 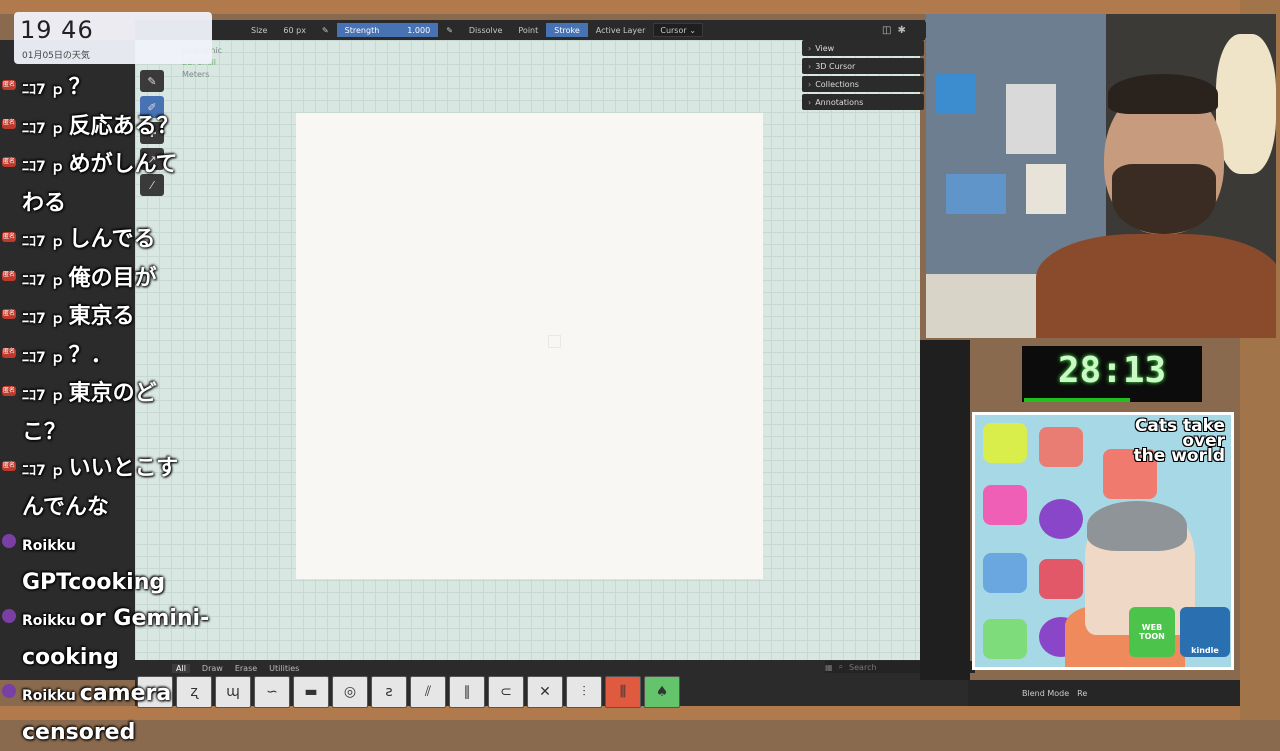 What do you see at coordinates (311, 692) in the screenshot?
I see `brush-thumbnail: ▬` at bounding box center [311, 692].